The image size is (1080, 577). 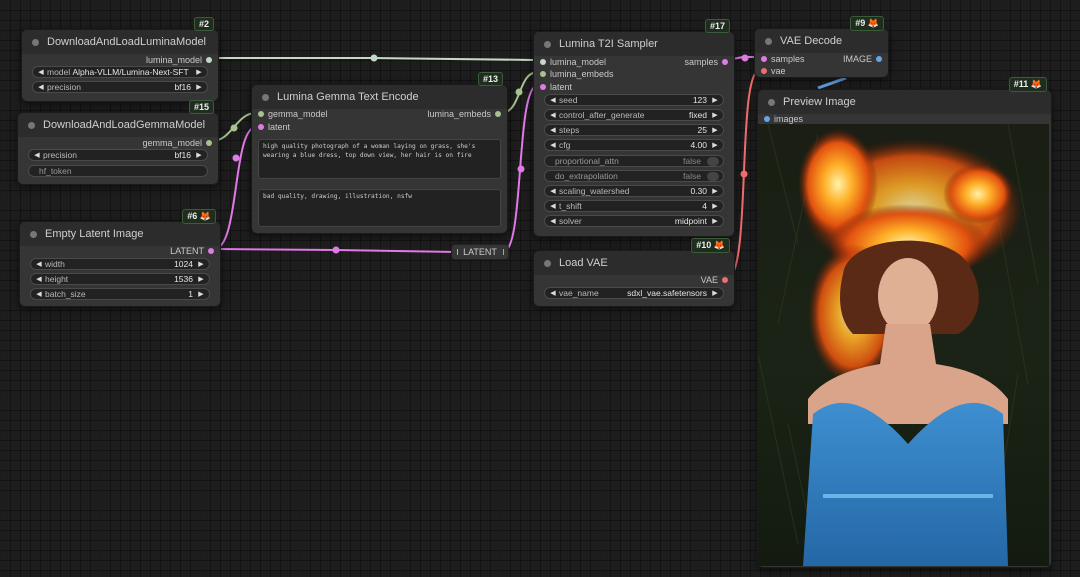 I want to click on toggle-proportional-attn: proportional_attn false, so click(x=634, y=161).